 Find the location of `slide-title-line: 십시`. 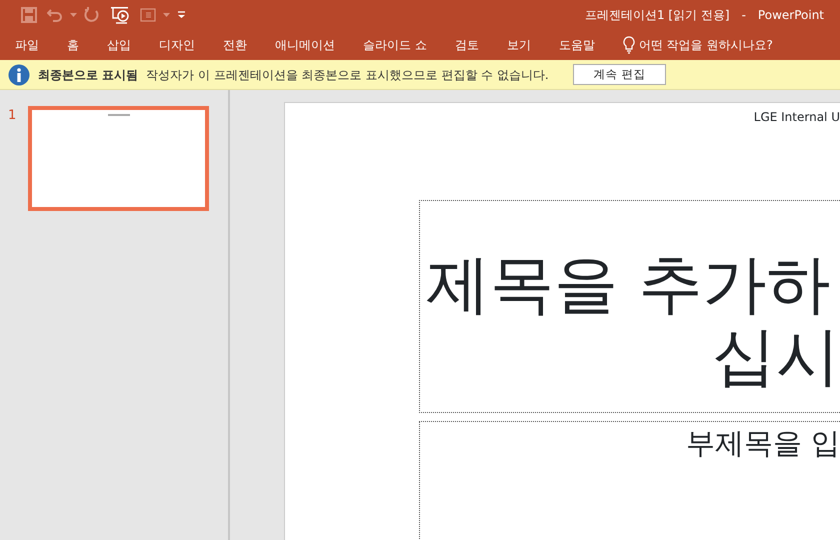

slide-title-line: 십시 is located at coordinates (775, 357).